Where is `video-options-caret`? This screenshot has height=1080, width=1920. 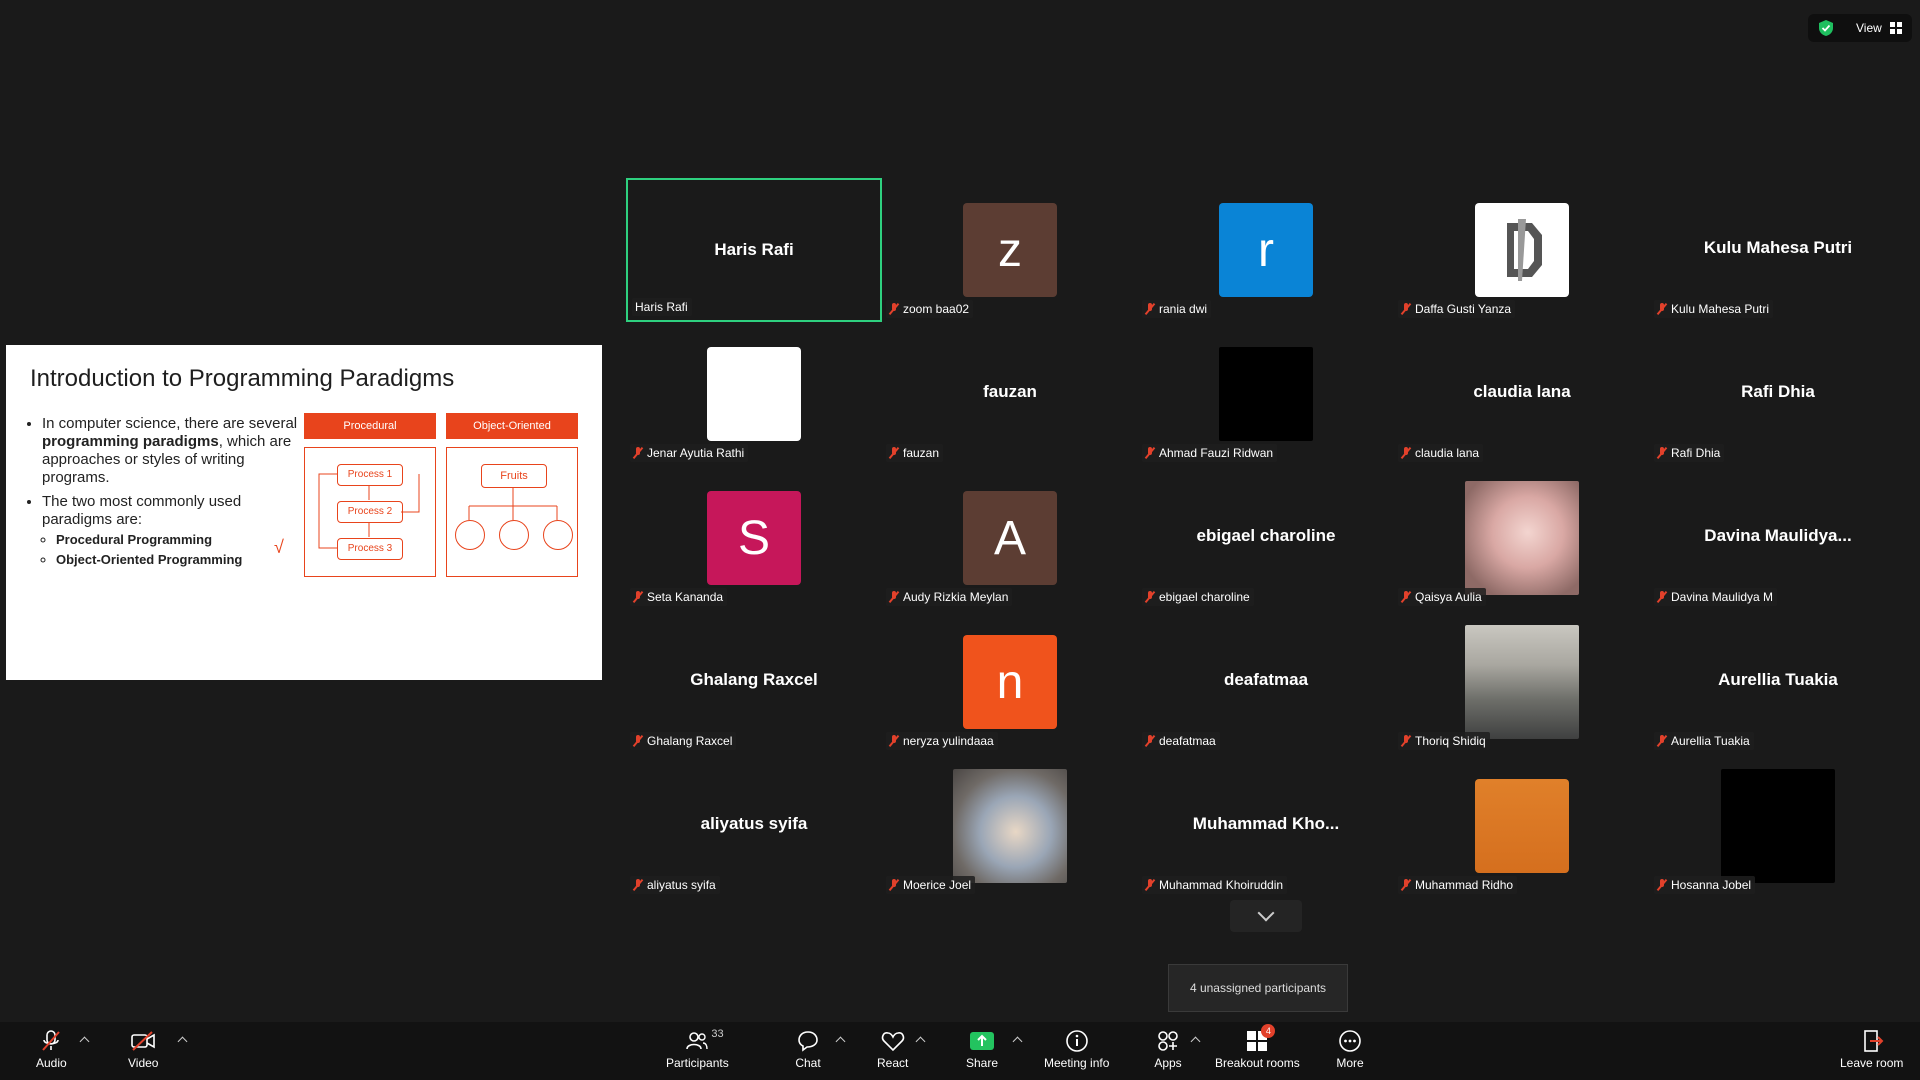 video-options-caret is located at coordinates (182, 1041).